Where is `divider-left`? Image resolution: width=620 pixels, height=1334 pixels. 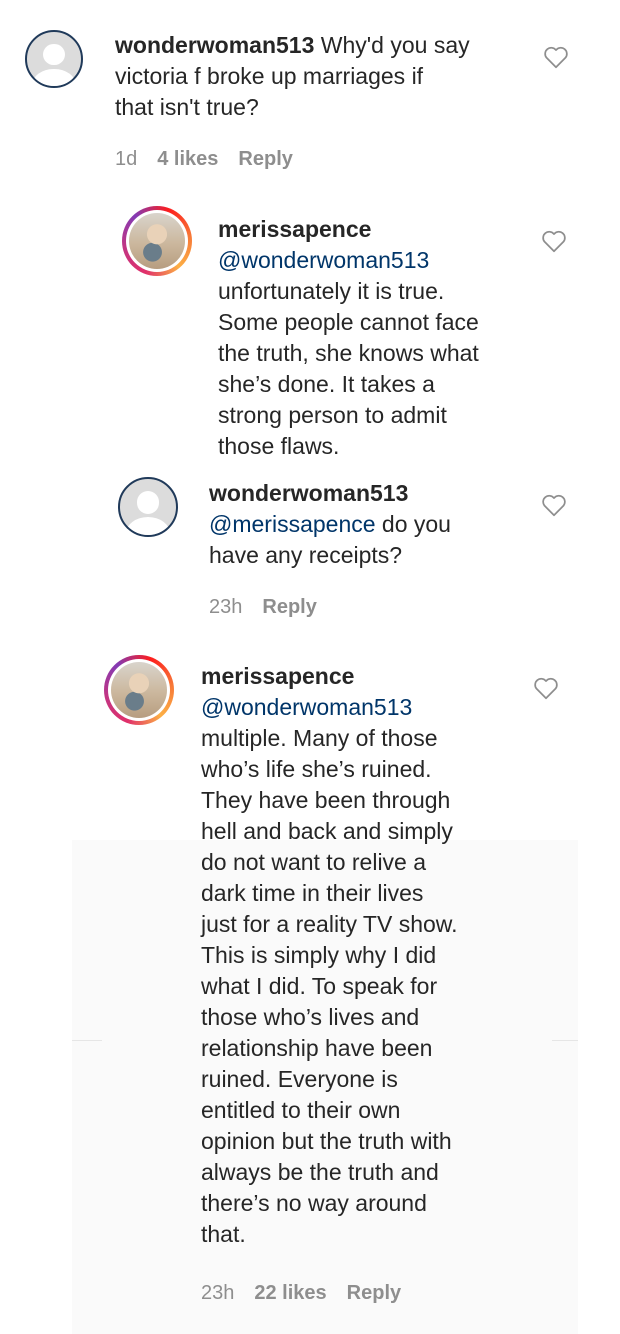
divider-left is located at coordinates (87, 1040).